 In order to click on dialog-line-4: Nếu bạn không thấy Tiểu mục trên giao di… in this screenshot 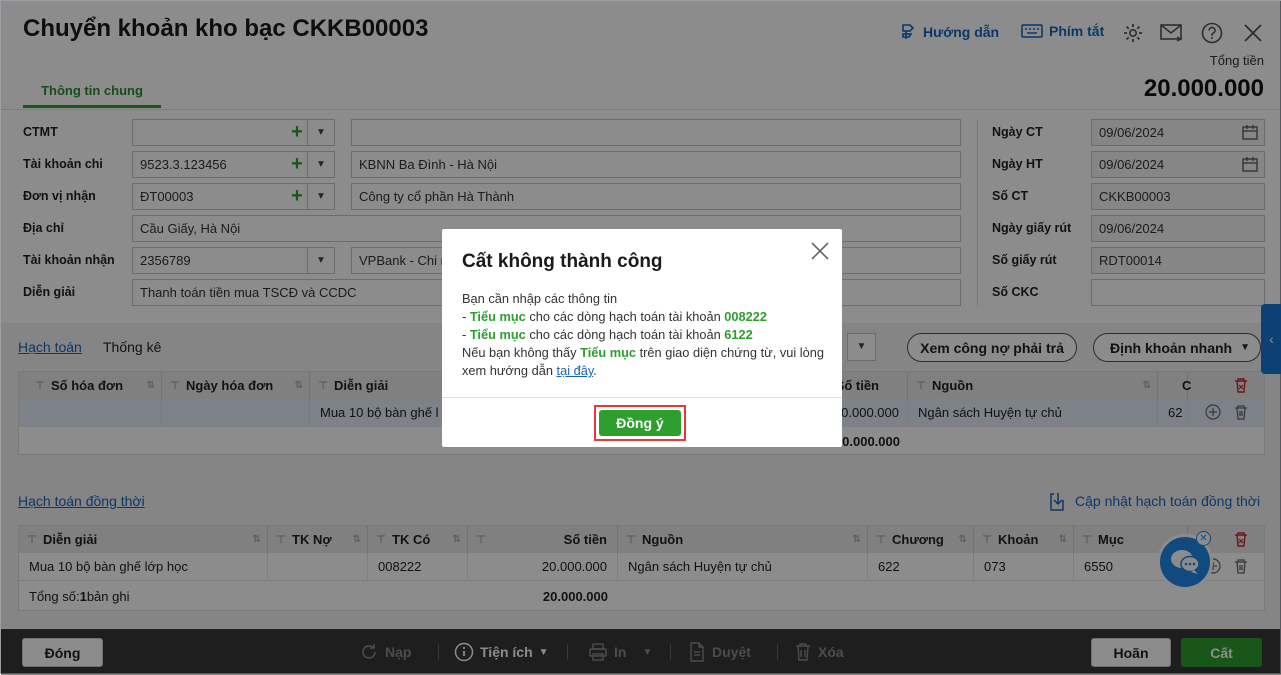, I will do `click(643, 361)`.